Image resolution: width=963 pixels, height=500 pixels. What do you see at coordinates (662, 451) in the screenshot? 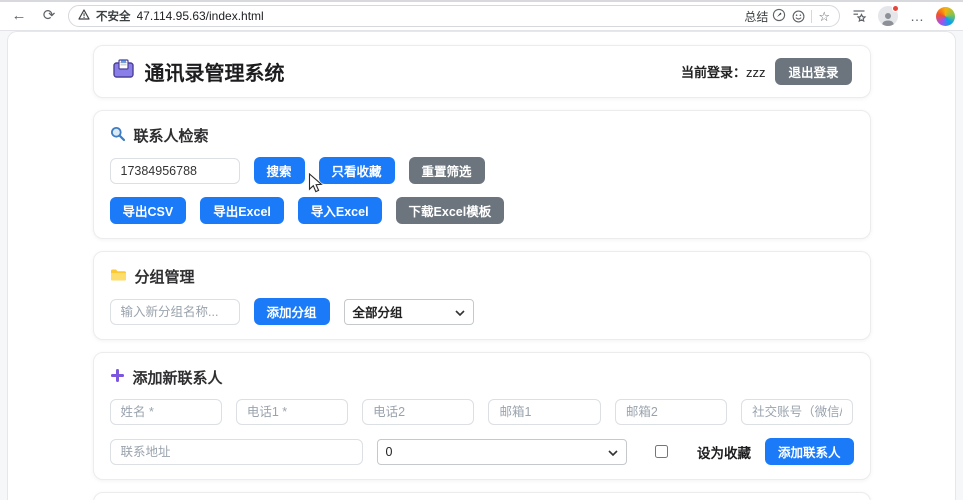
I see `favorite-checkbox` at bounding box center [662, 451].